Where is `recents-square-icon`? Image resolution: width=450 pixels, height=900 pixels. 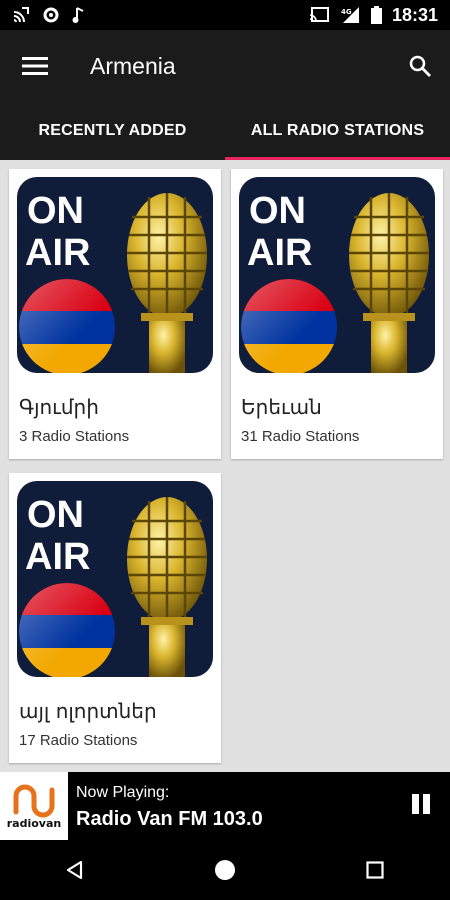
recents-square-icon is located at coordinates (375, 870).